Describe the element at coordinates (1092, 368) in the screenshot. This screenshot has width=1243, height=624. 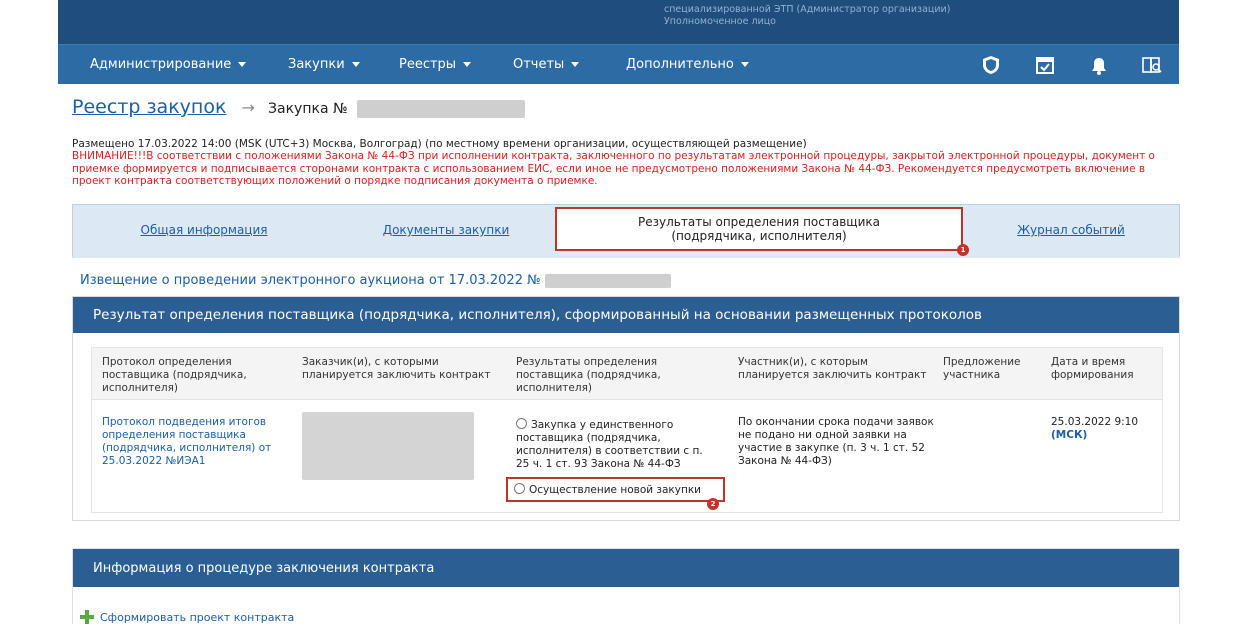
I see `column-header: Дата и время формирования` at that location.